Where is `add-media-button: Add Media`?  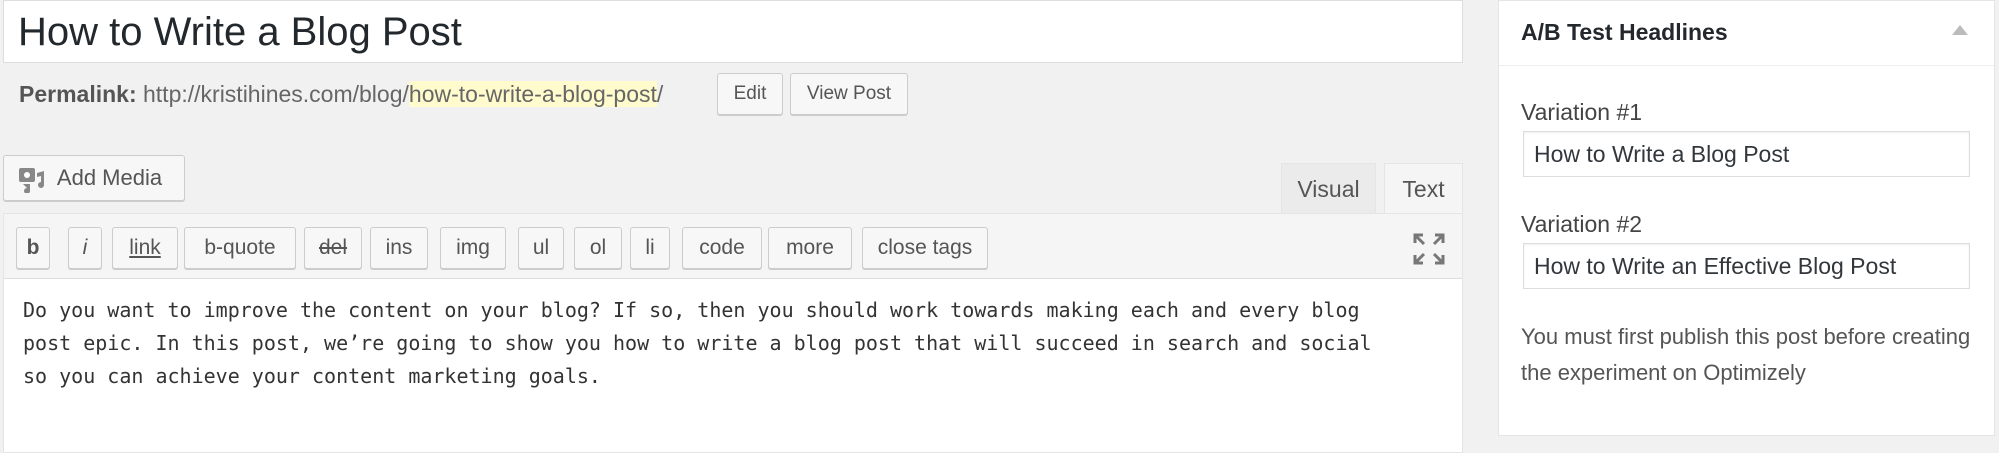 add-media-button: Add Media is located at coordinates (94, 178).